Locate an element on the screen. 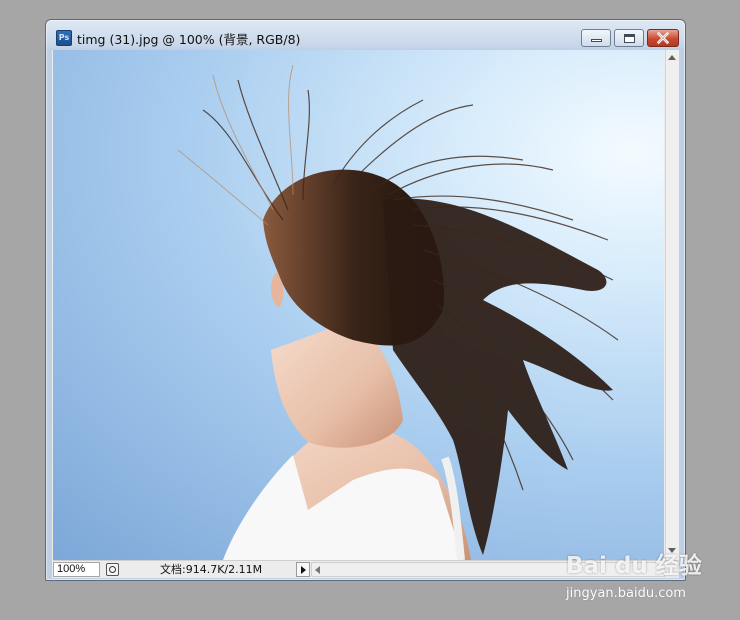  scroll-up-icon is located at coordinates (672, 57).